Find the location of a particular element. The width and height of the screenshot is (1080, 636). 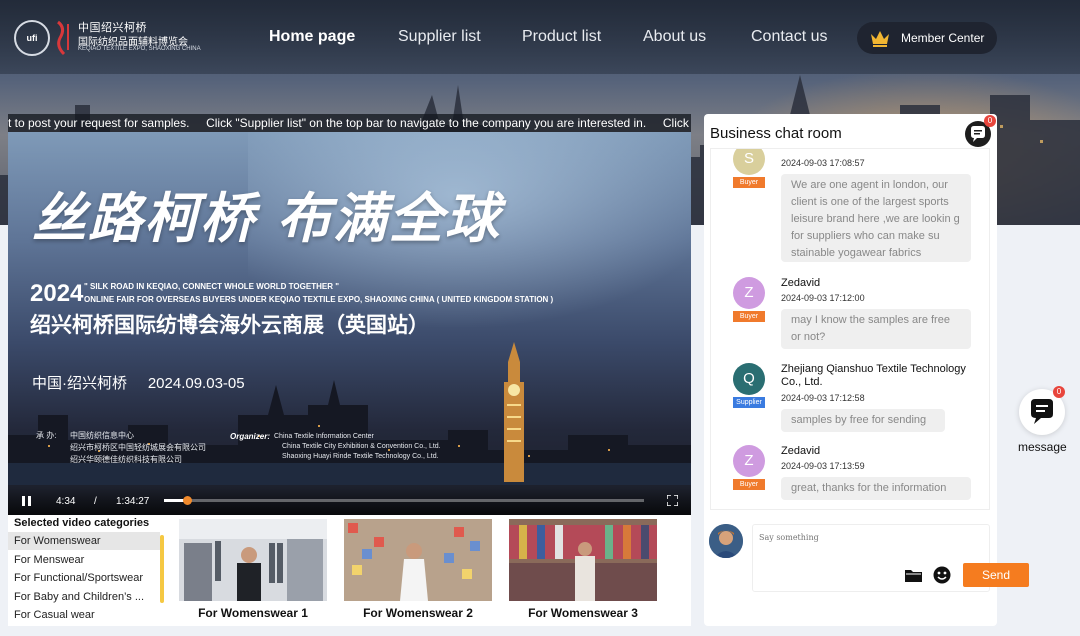

message-time: 2024-09-03 17:12:00 is located at coordinates (823, 298).